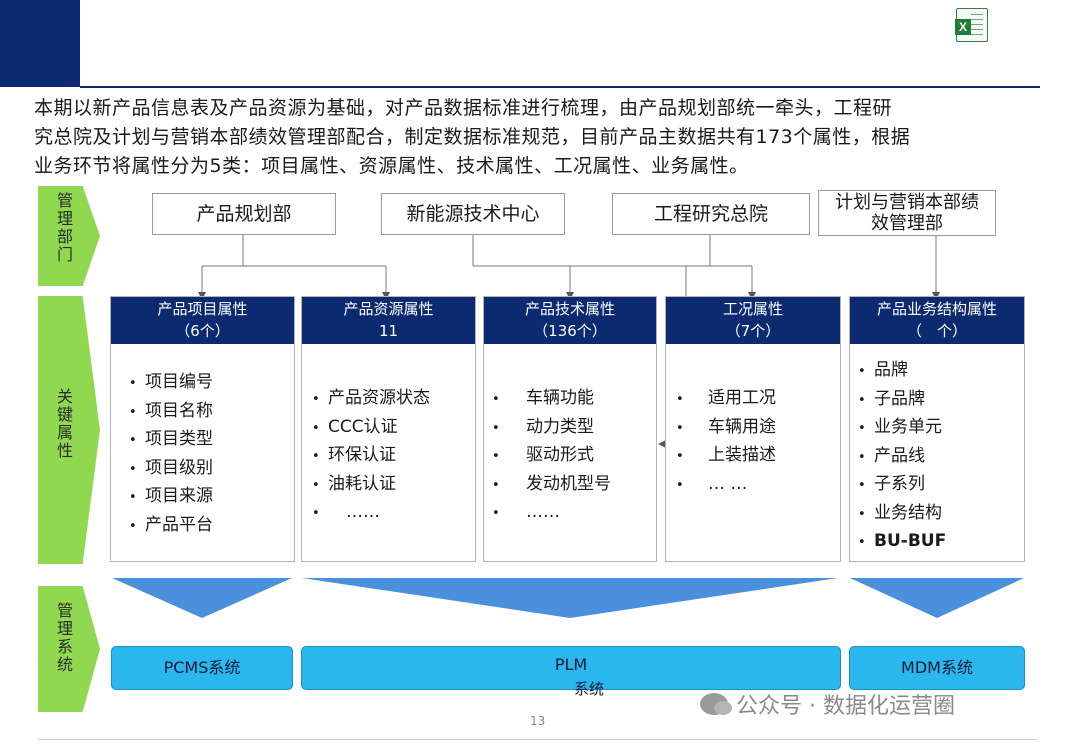 Image resolution: width=1080 pixels, height=748 pixels. What do you see at coordinates (891, 484) in the screenshot?
I see `list-item: • 子系列` at bounding box center [891, 484].